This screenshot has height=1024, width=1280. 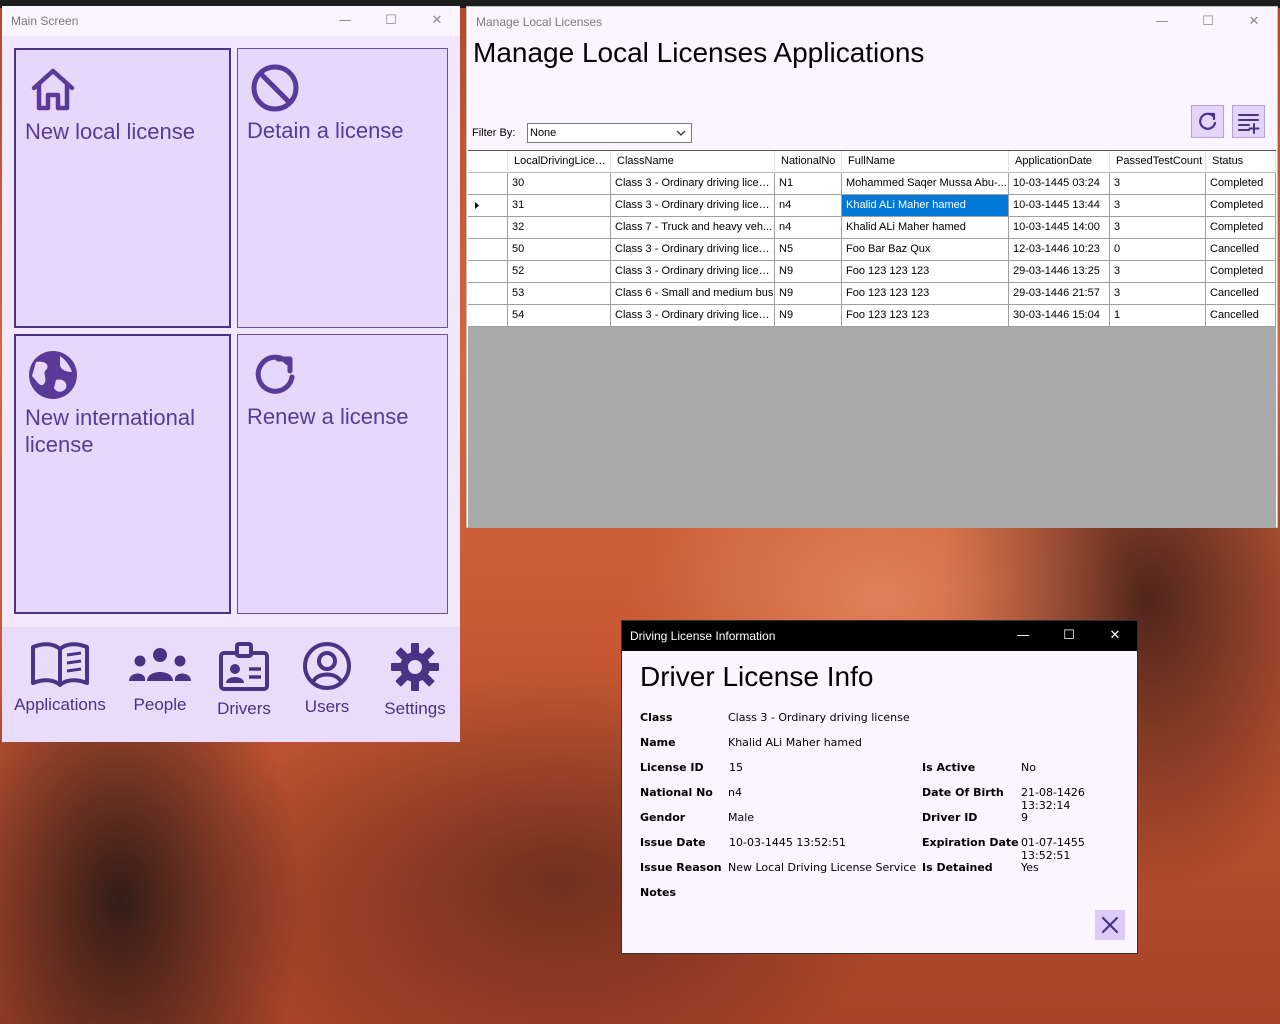 I want to click on column-header: ClassName, so click(x=693, y=162).